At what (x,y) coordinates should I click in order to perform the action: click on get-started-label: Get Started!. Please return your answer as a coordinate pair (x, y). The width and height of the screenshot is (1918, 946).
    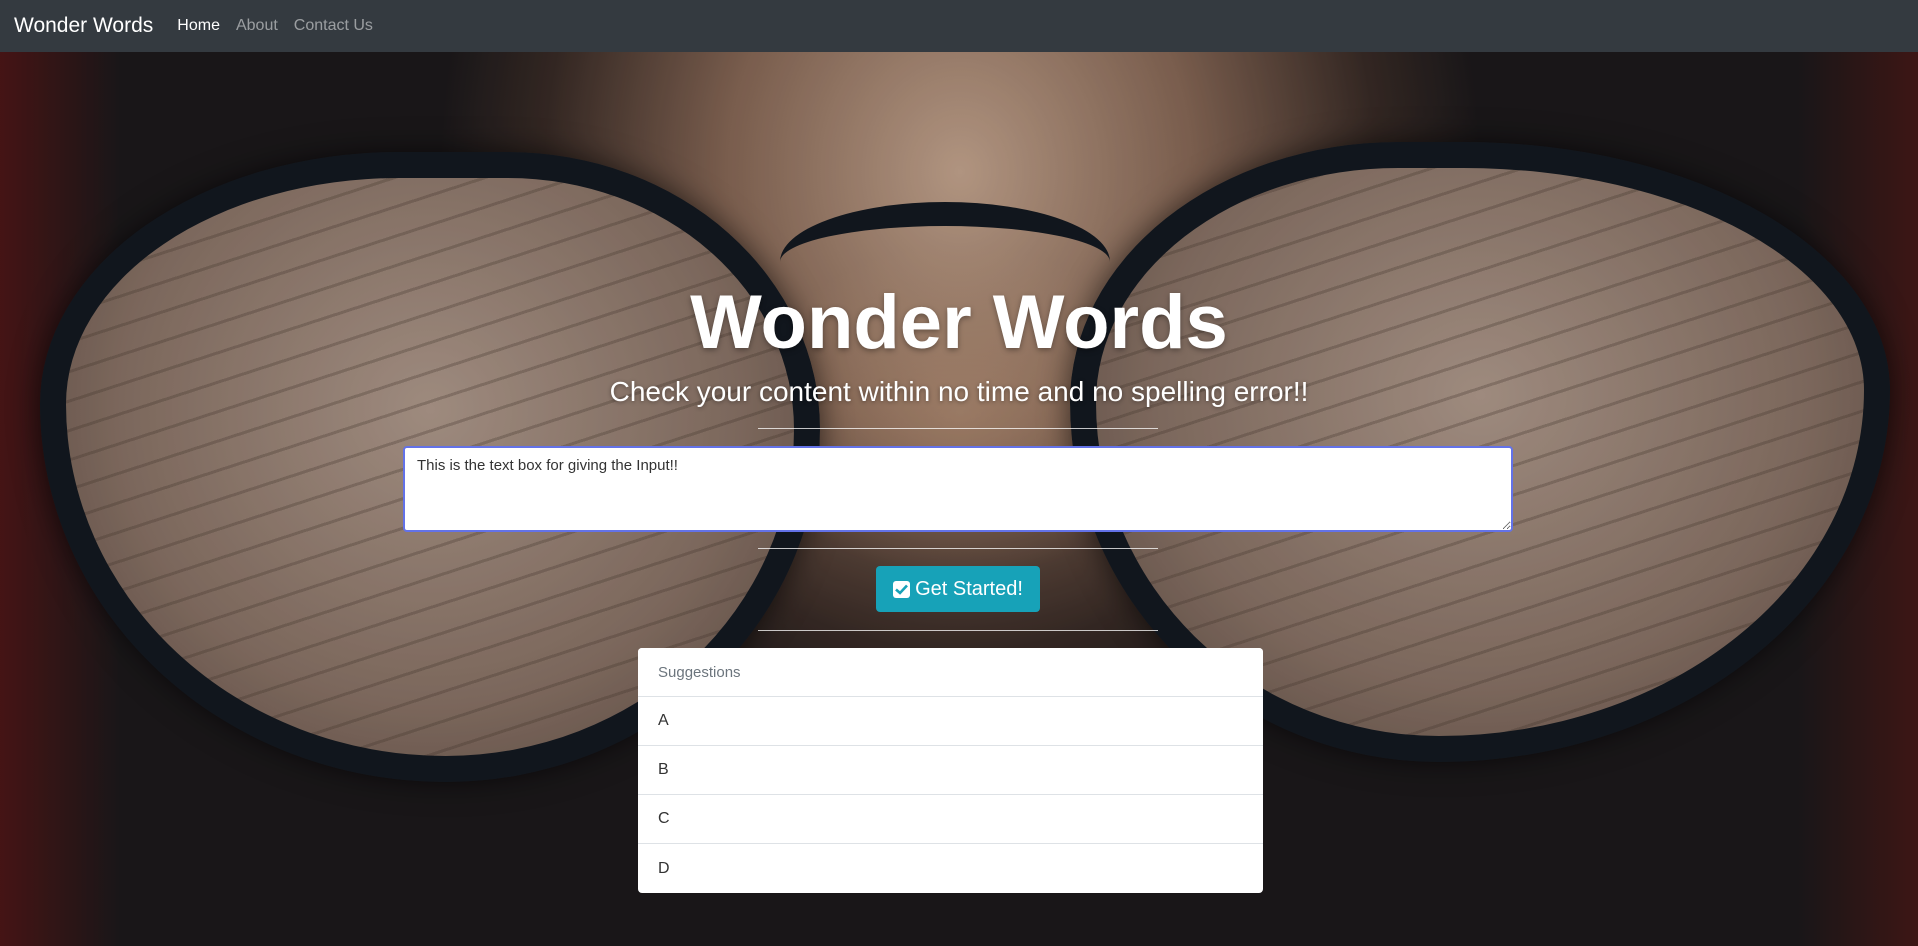
    Looking at the image, I should click on (969, 588).